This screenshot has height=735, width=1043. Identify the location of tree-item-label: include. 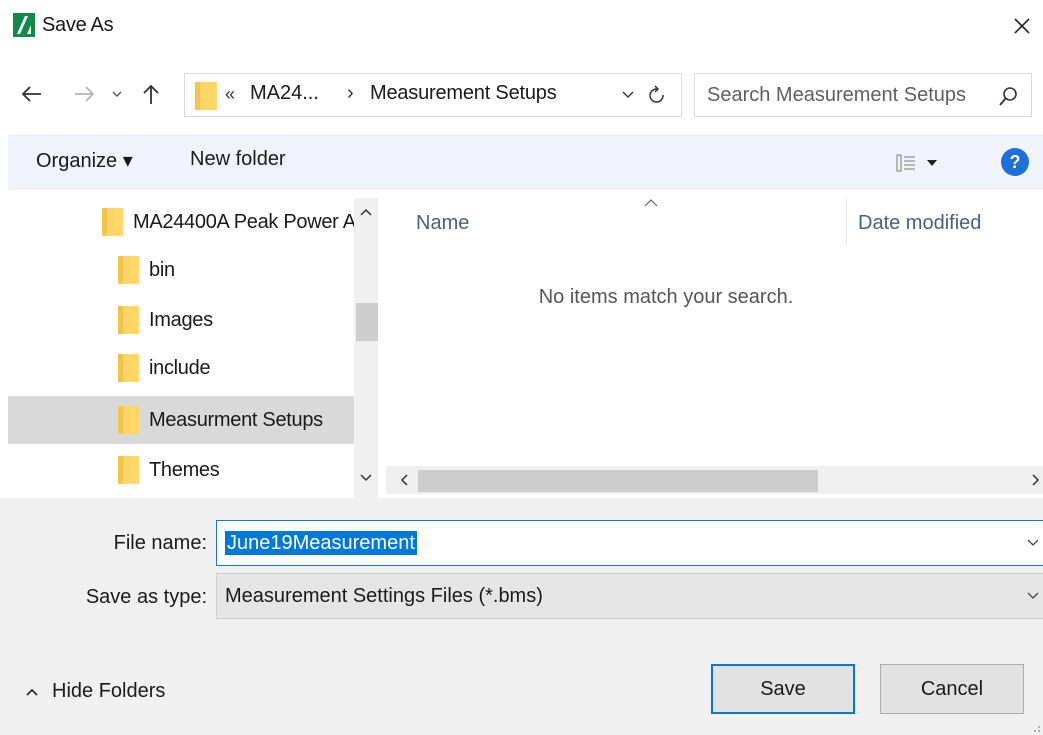
(180, 367).